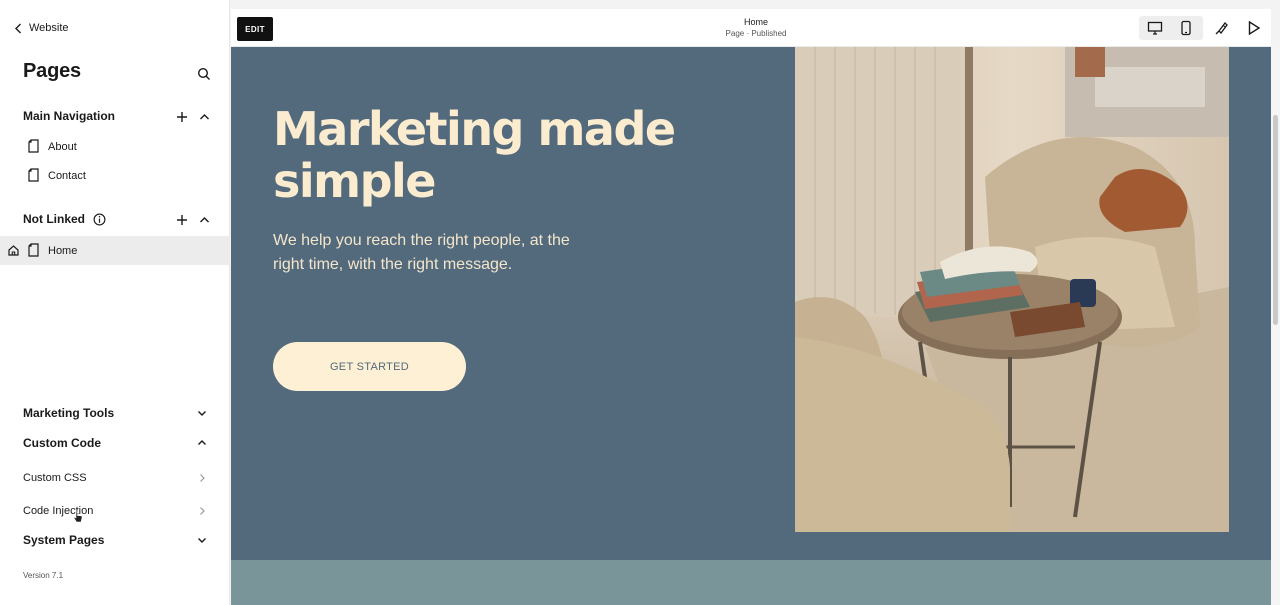  What do you see at coordinates (118, 540) in the screenshot?
I see `system-pages-toggle: System Pages` at bounding box center [118, 540].